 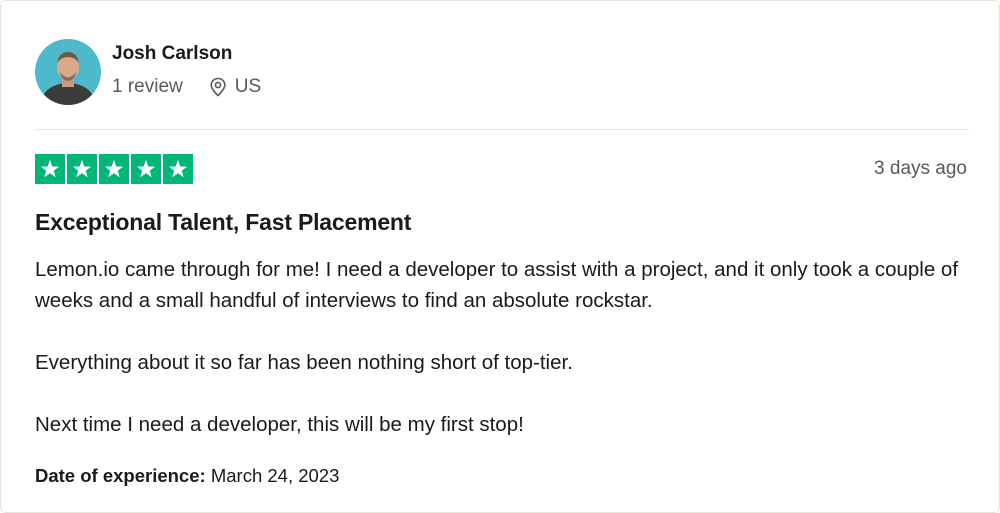 What do you see at coordinates (275, 475) in the screenshot?
I see `experience-date: March 24, 2023` at bounding box center [275, 475].